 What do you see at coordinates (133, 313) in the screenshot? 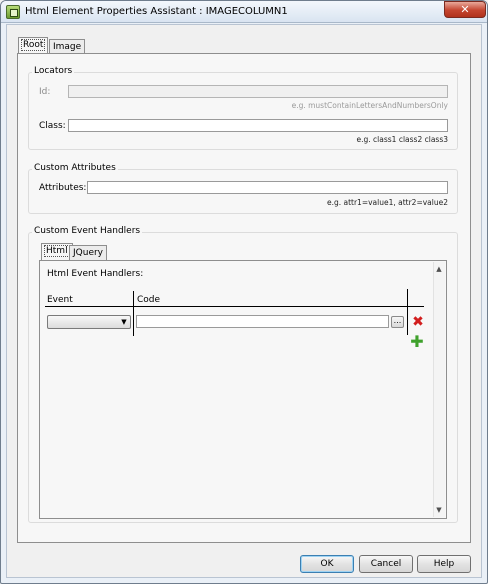
I see `column-divider` at bounding box center [133, 313].